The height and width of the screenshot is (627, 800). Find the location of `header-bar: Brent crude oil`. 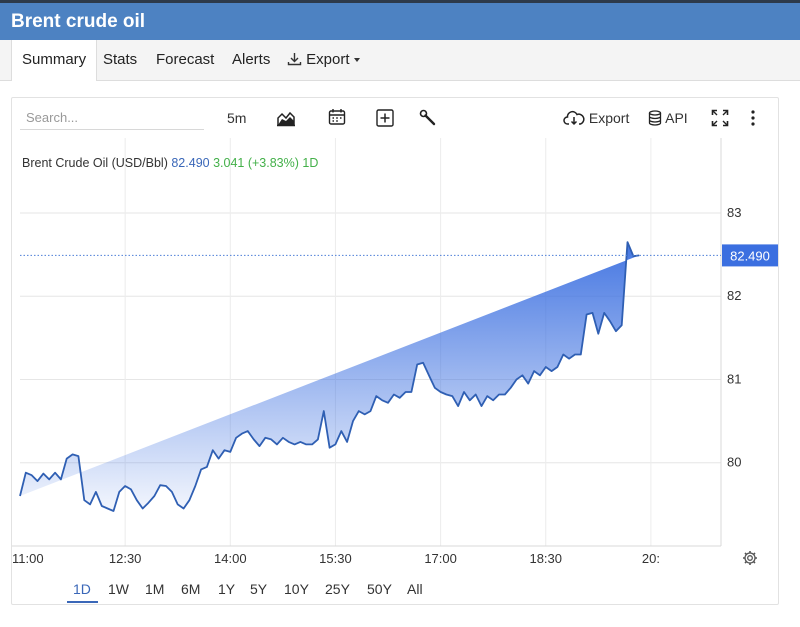

header-bar: Brent crude oil is located at coordinates (400, 20).